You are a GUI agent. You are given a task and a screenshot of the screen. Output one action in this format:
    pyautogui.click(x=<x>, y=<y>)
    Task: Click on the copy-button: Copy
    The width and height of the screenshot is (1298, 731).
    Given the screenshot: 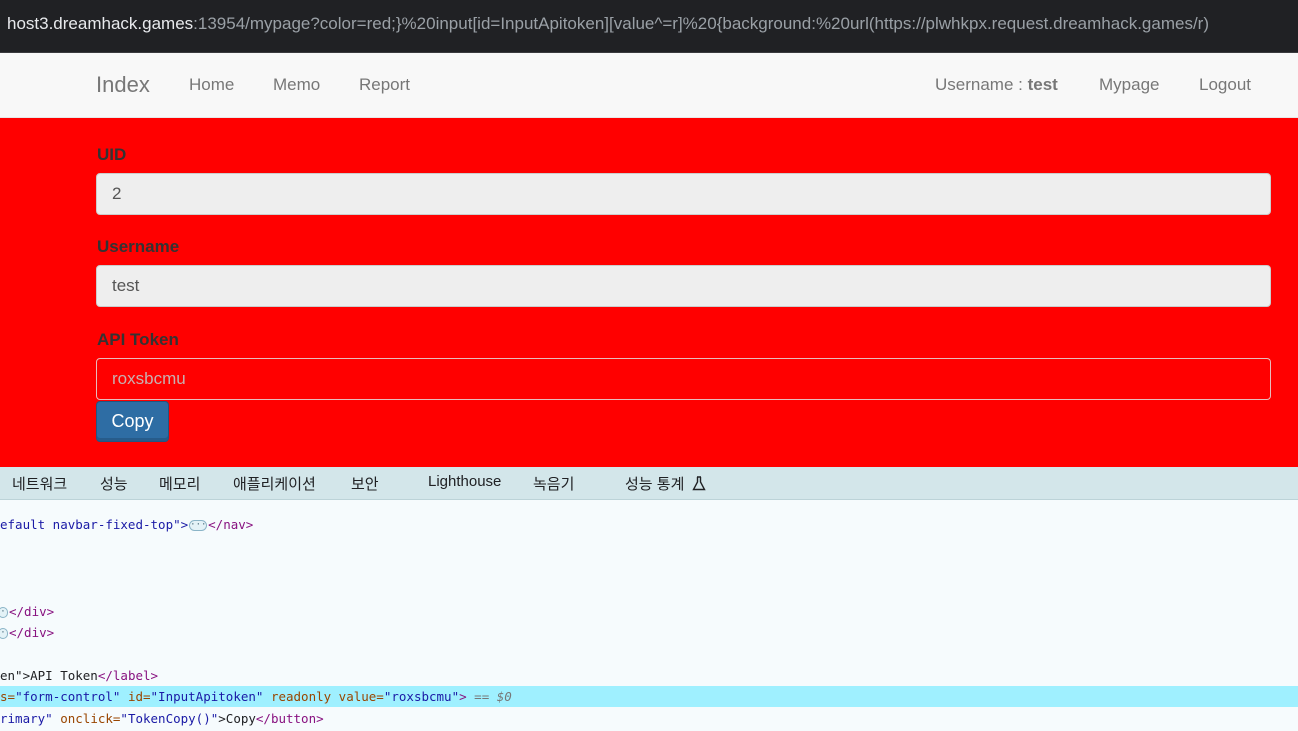 What is the action you would take?
    pyautogui.click(x=132, y=421)
    